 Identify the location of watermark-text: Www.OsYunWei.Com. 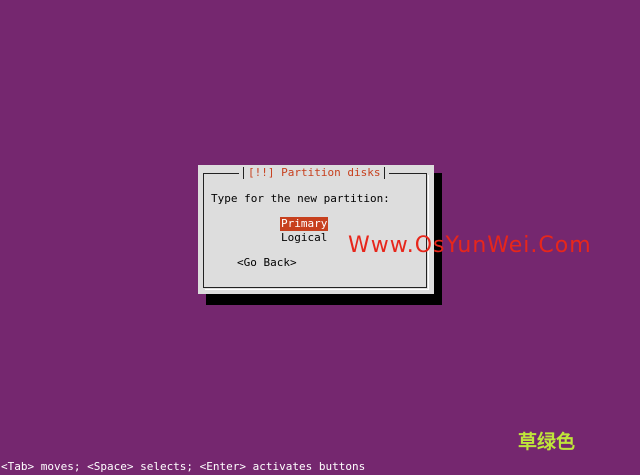
(470, 245).